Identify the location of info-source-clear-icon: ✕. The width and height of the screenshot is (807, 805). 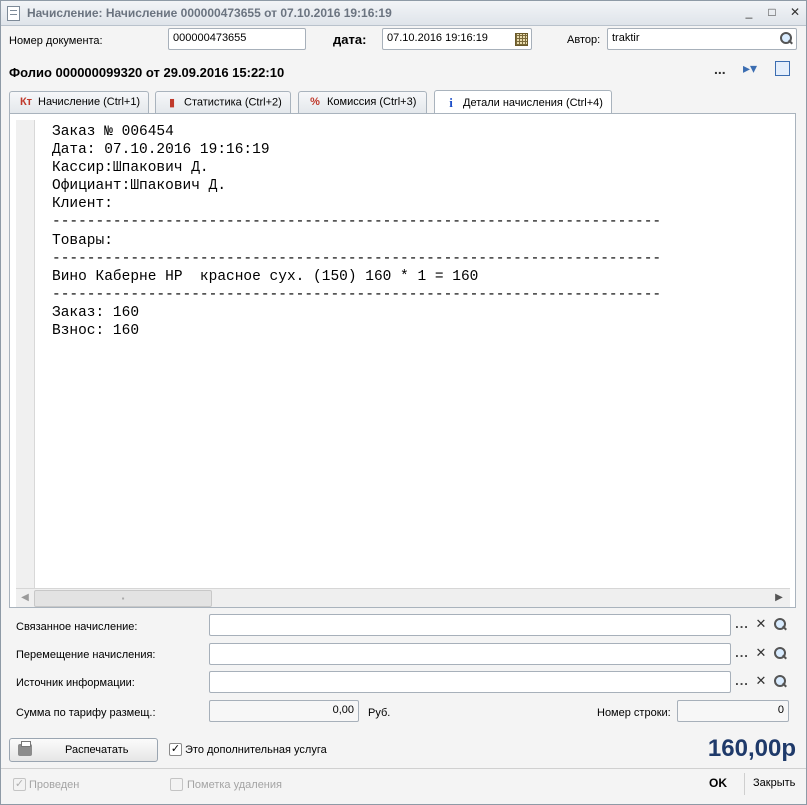
(761, 682).